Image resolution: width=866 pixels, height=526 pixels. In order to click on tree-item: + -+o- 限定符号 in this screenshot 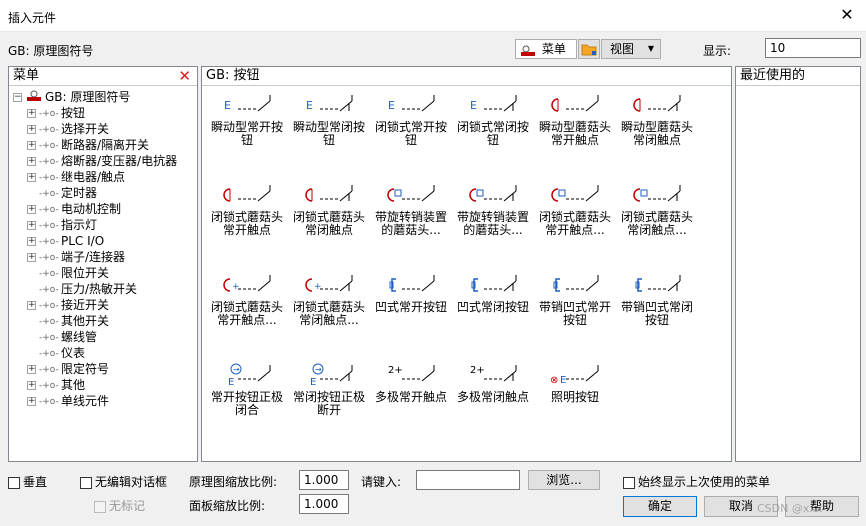, I will do `click(95, 369)`.